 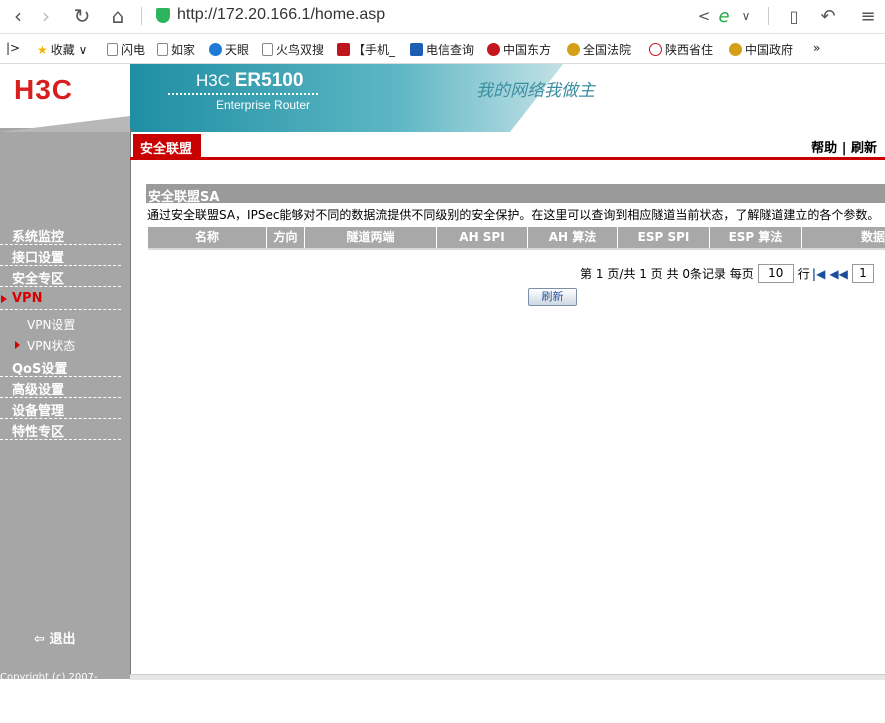 I want to click on h3c-logo: H3C, so click(x=44, y=89).